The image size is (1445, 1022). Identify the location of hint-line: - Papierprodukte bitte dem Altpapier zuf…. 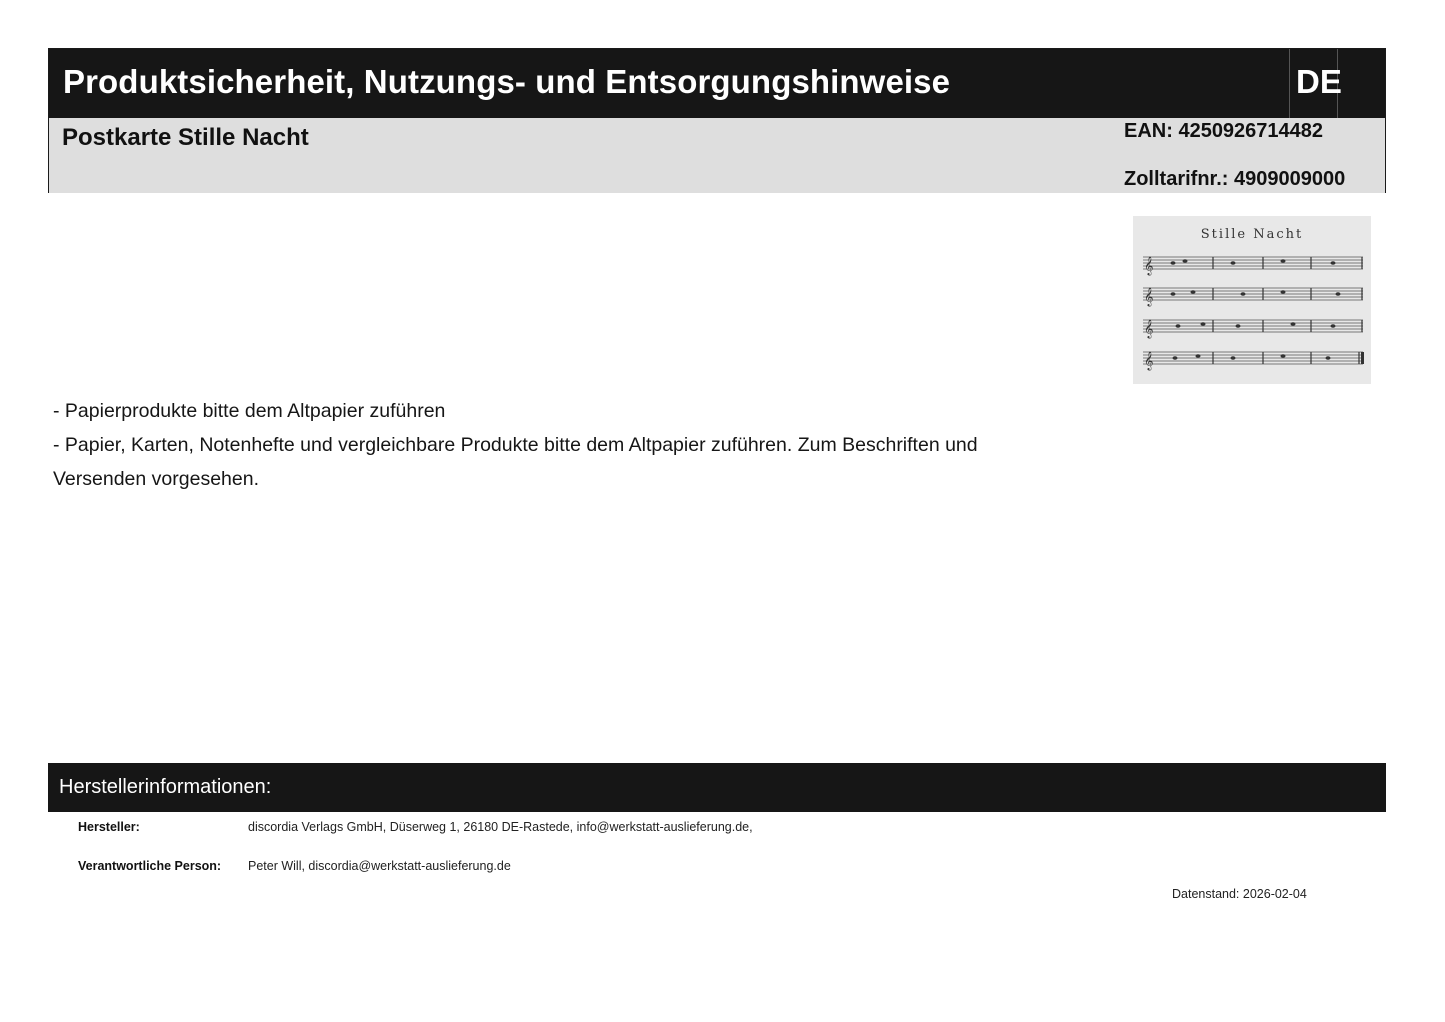
(249, 411).